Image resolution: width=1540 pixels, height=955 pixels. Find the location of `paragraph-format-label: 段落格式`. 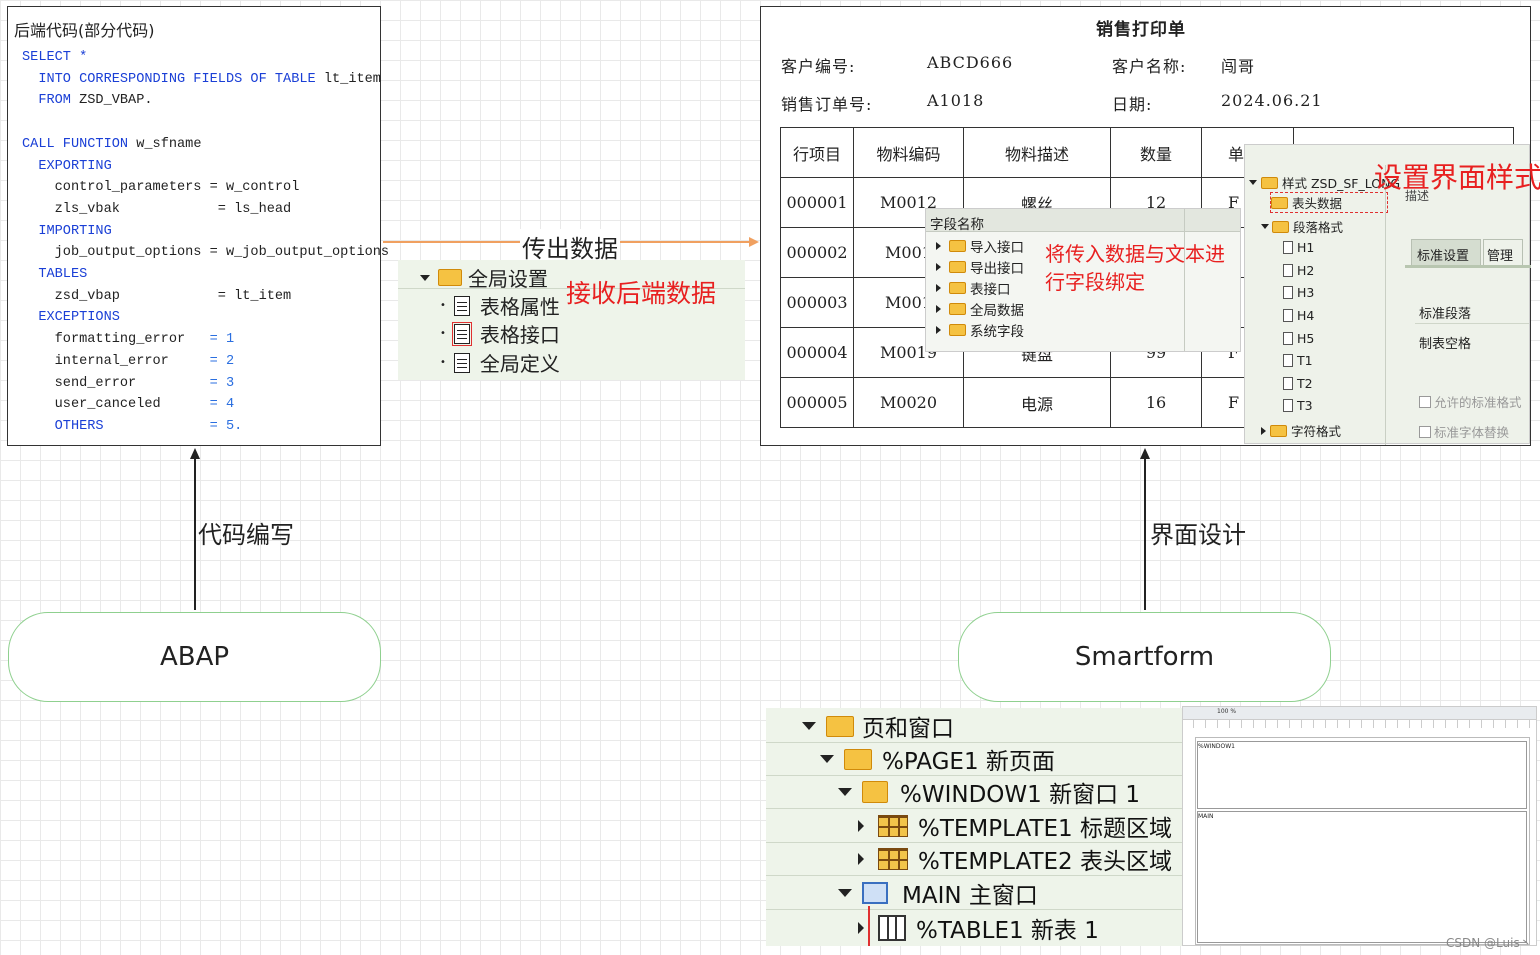

paragraph-format-label: 段落格式 is located at coordinates (1318, 227).